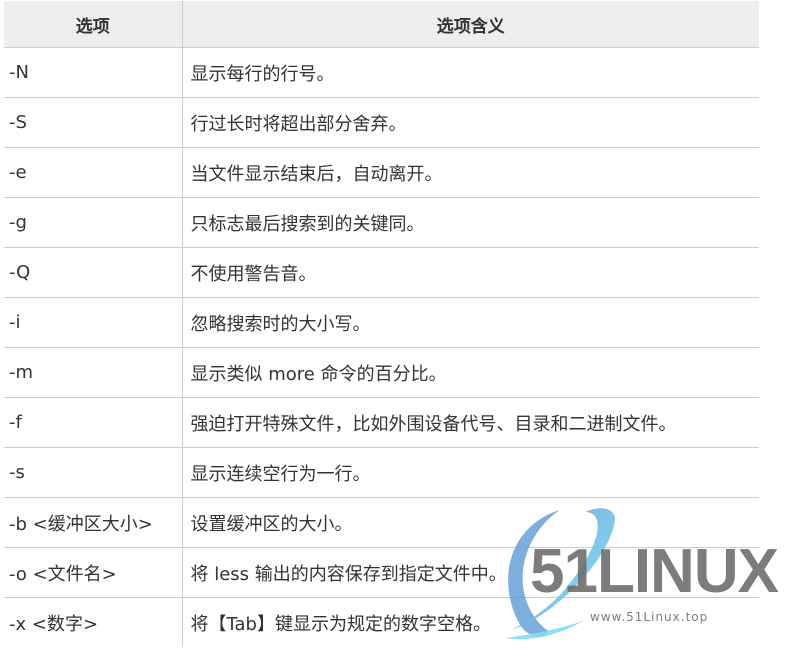 This screenshot has height=649, width=802. I want to click on option-cell: -b <缓冲区大小>, so click(93, 522).